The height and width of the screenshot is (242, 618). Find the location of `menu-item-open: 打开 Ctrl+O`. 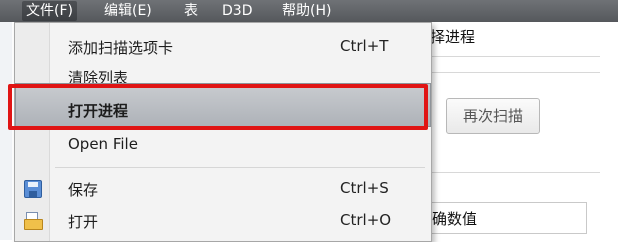

menu-item-open: 打开 Ctrl+O is located at coordinates (223, 221).